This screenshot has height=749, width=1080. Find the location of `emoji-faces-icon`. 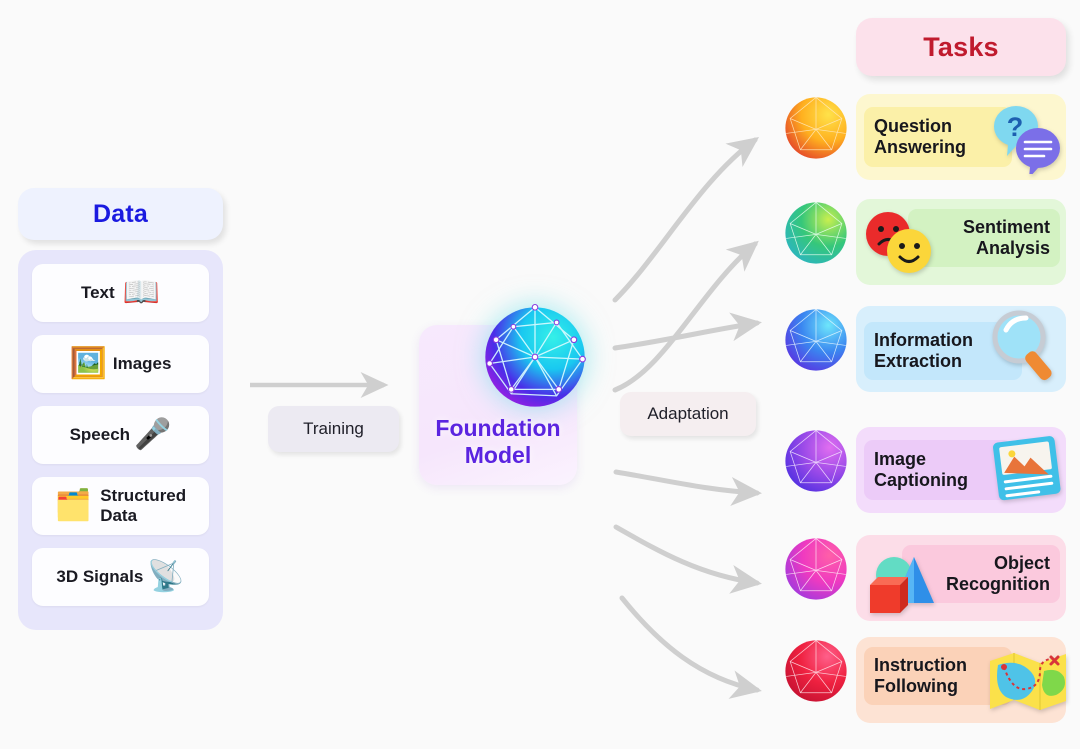

emoji-faces-icon is located at coordinates (898, 242).